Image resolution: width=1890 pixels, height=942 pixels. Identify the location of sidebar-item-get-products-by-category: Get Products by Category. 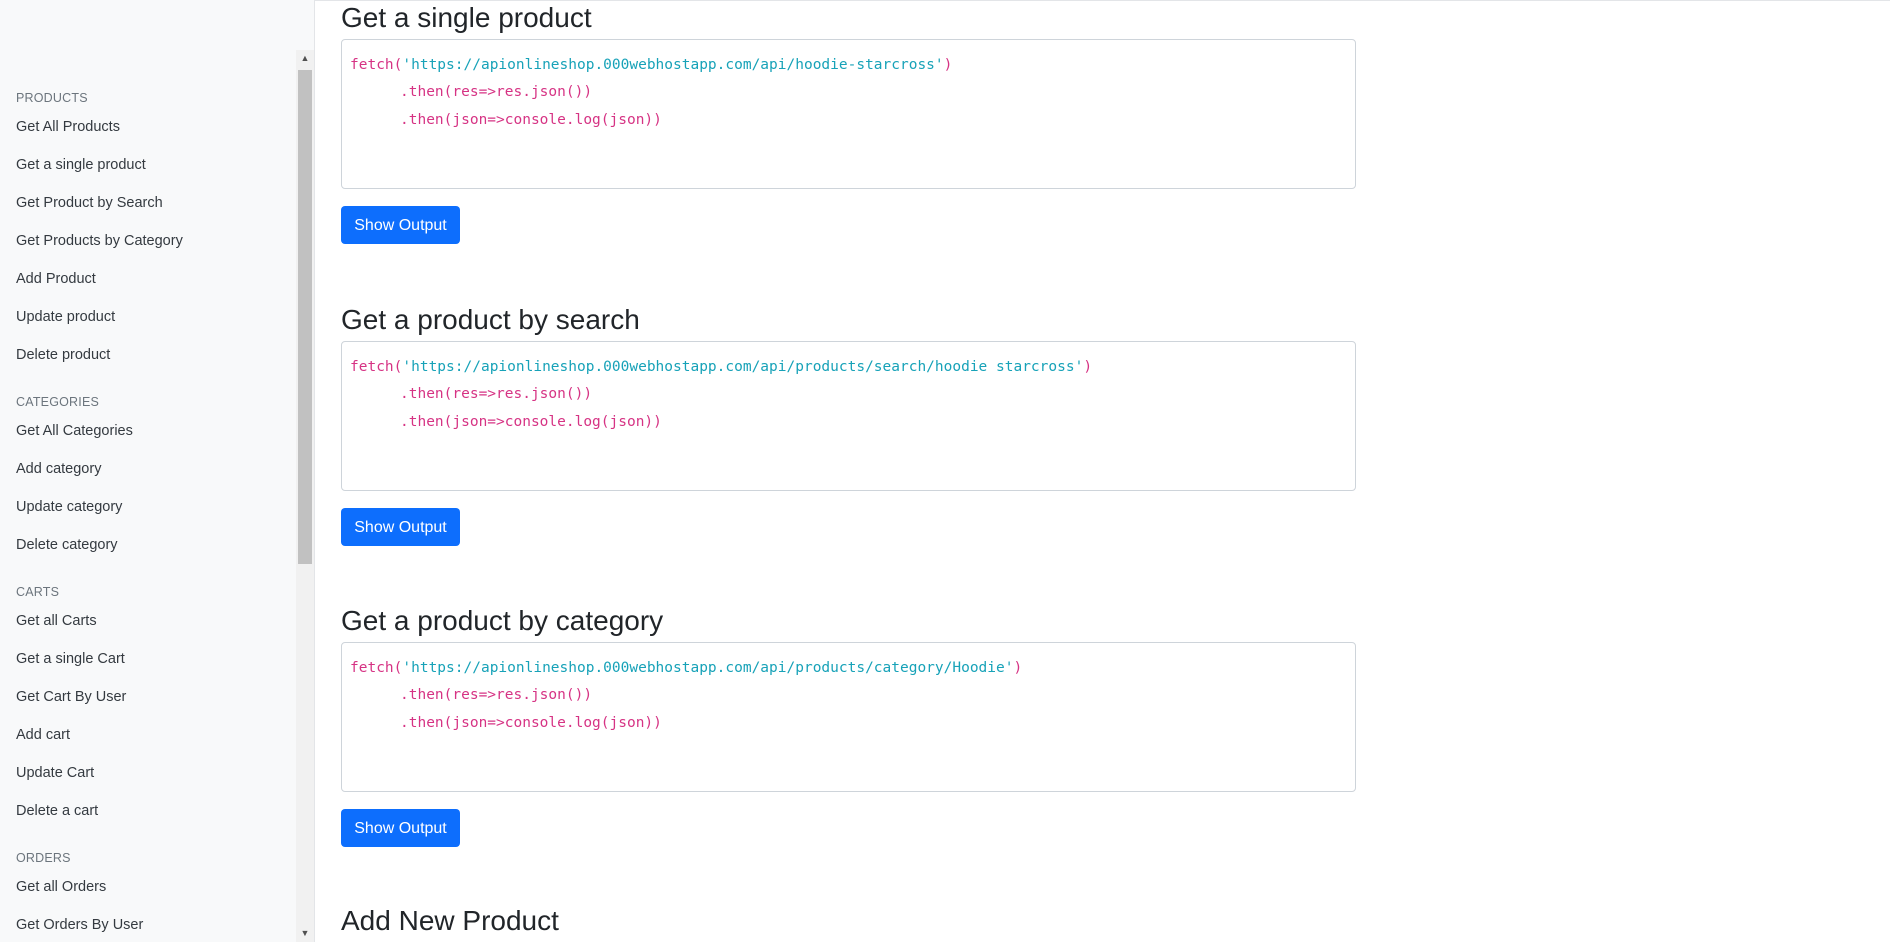
(154, 245).